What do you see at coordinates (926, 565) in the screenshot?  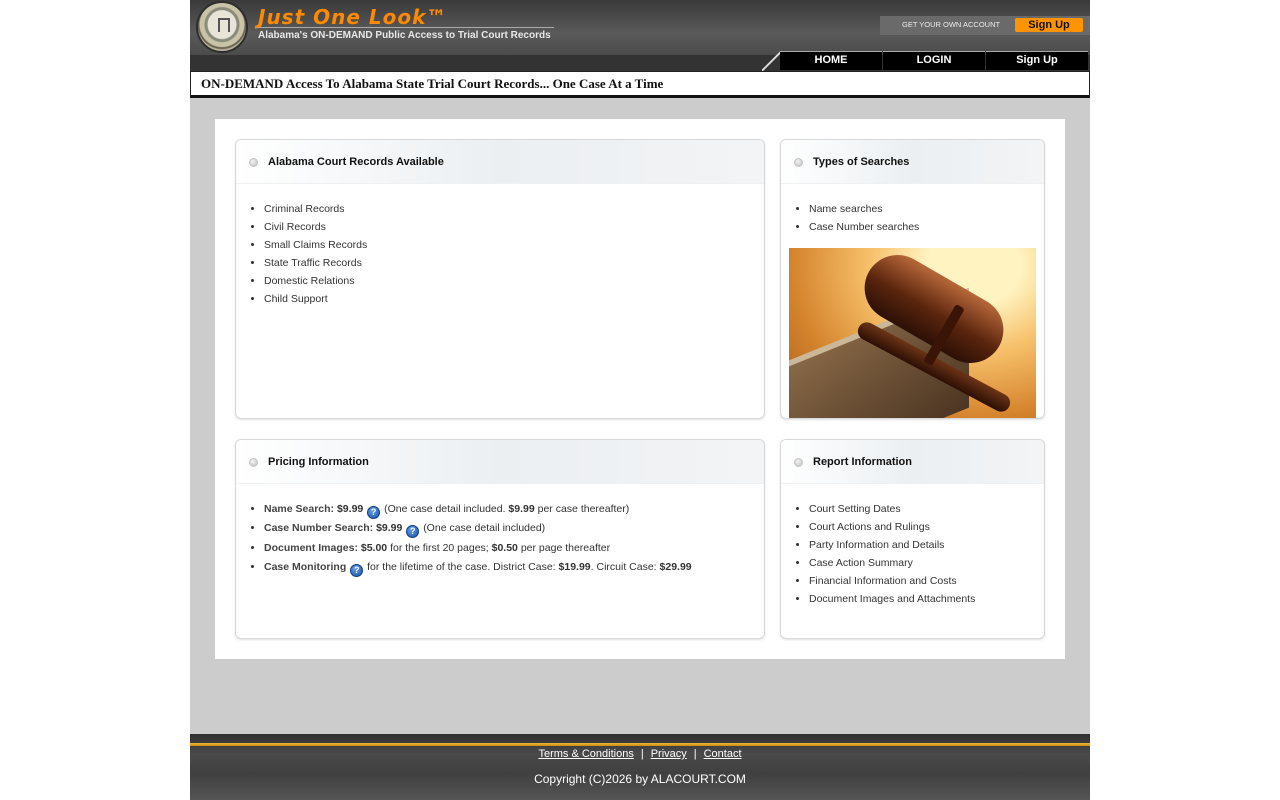 I see `list-item: Case Action Summary` at bounding box center [926, 565].